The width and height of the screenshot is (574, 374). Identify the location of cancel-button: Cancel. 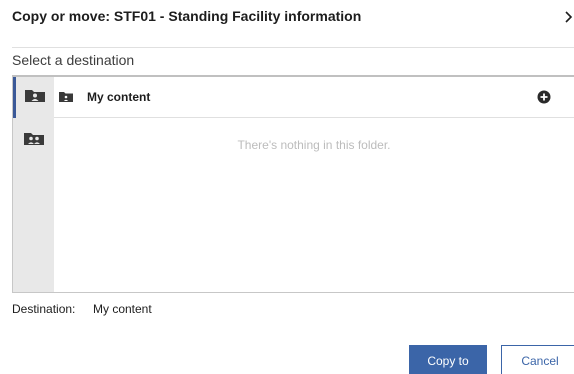
(537, 359).